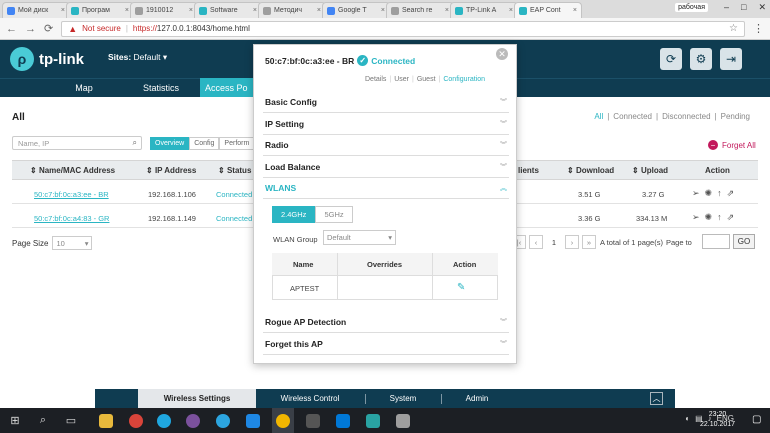  What do you see at coordinates (386, 322) in the screenshot?
I see `section-rogue-ap: Rogue AP Detection ︾` at bounding box center [386, 322].